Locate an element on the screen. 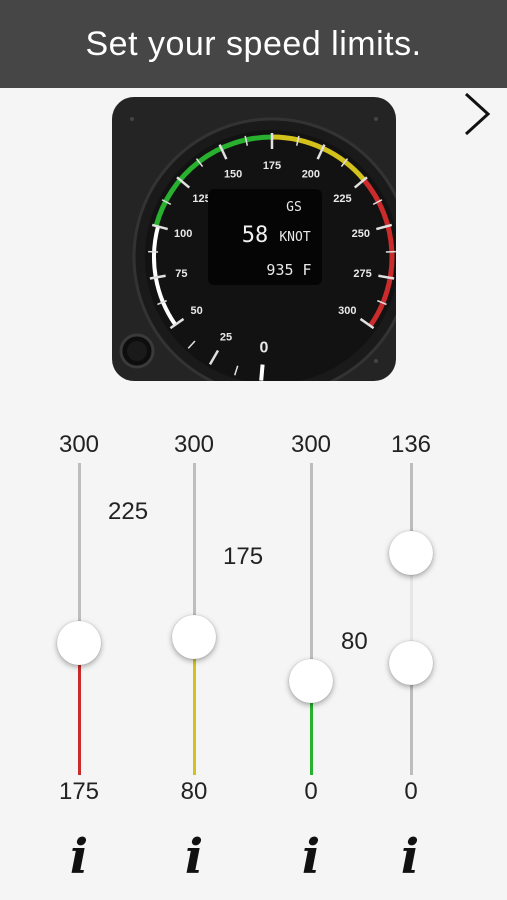 The image size is (507, 900). slider-max-label: 136 is located at coordinates (411, 444).